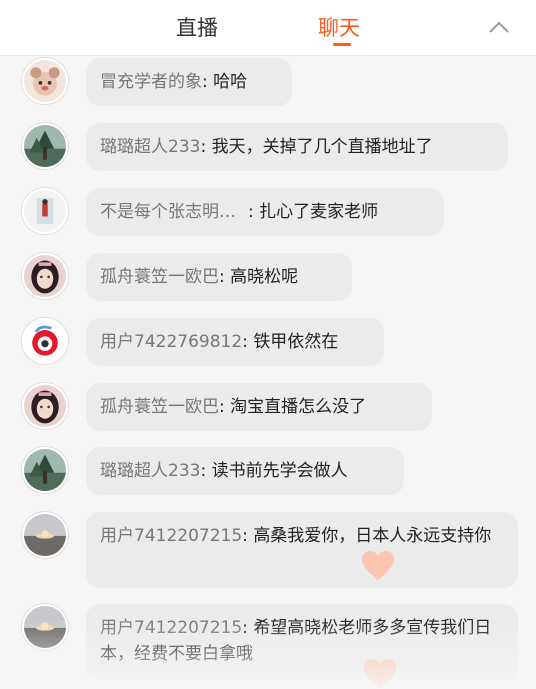 This screenshot has width=536, height=689. What do you see at coordinates (372, 536) in the screenshot?
I see `message-text: 高桑我爱你，日本人永远支持你` at bounding box center [372, 536].